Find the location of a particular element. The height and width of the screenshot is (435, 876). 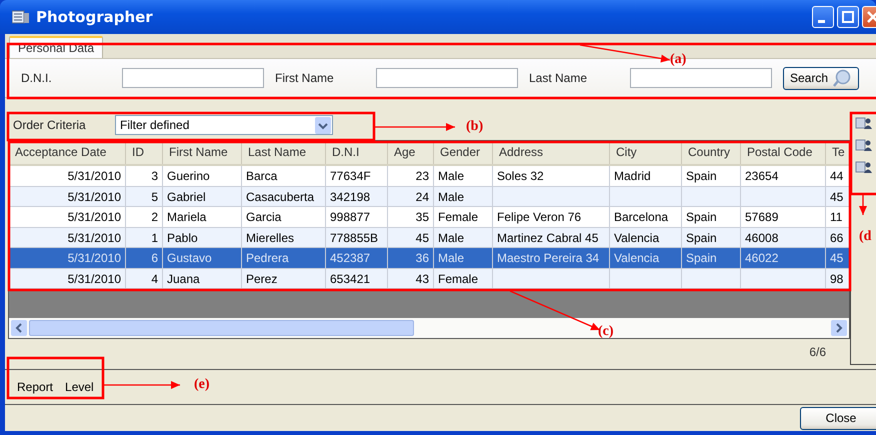

table-cell: Madrid is located at coordinates (632, 176).